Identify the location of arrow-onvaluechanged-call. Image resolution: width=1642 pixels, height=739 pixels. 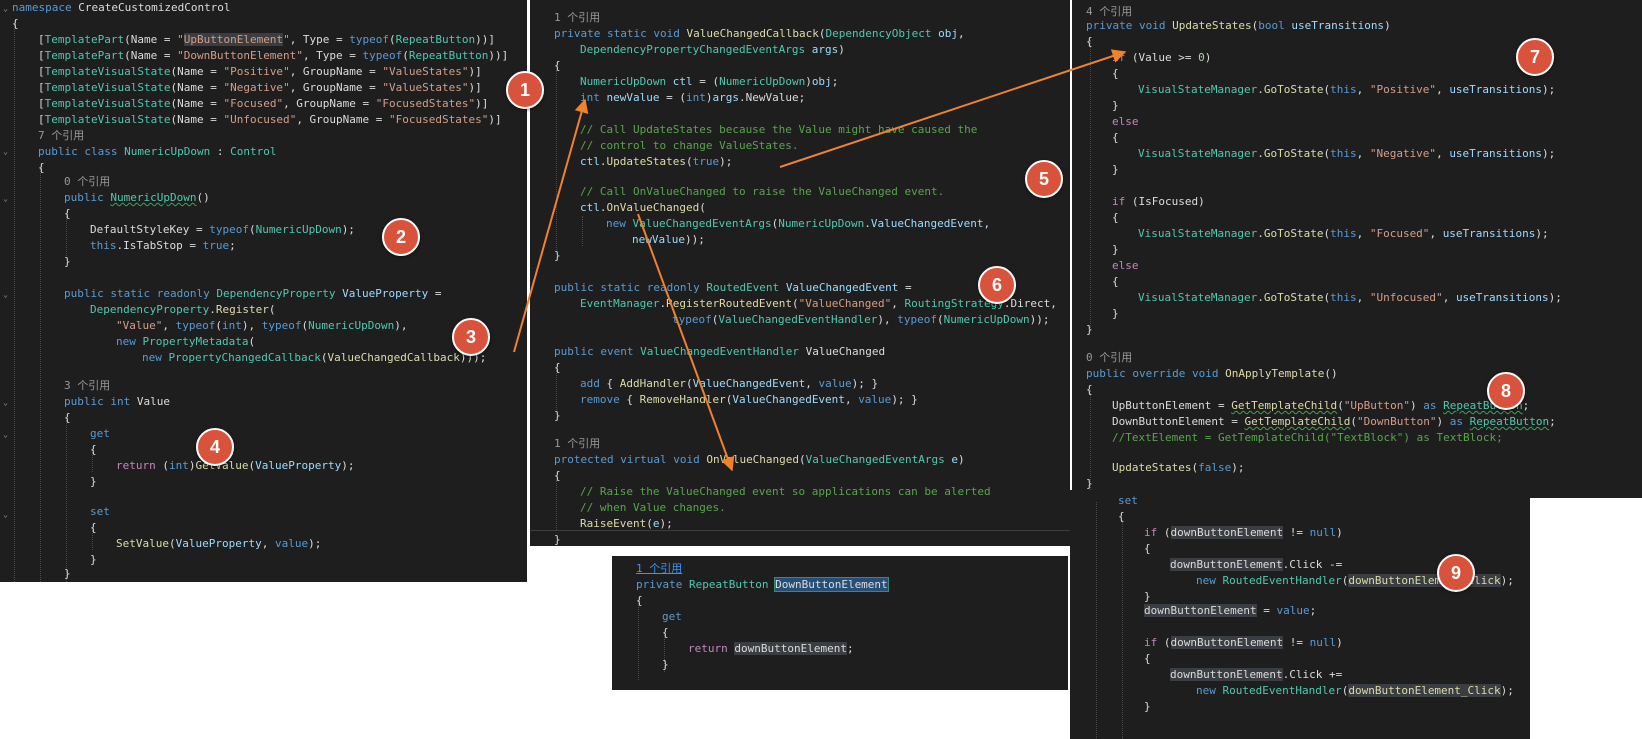
(686, 342).